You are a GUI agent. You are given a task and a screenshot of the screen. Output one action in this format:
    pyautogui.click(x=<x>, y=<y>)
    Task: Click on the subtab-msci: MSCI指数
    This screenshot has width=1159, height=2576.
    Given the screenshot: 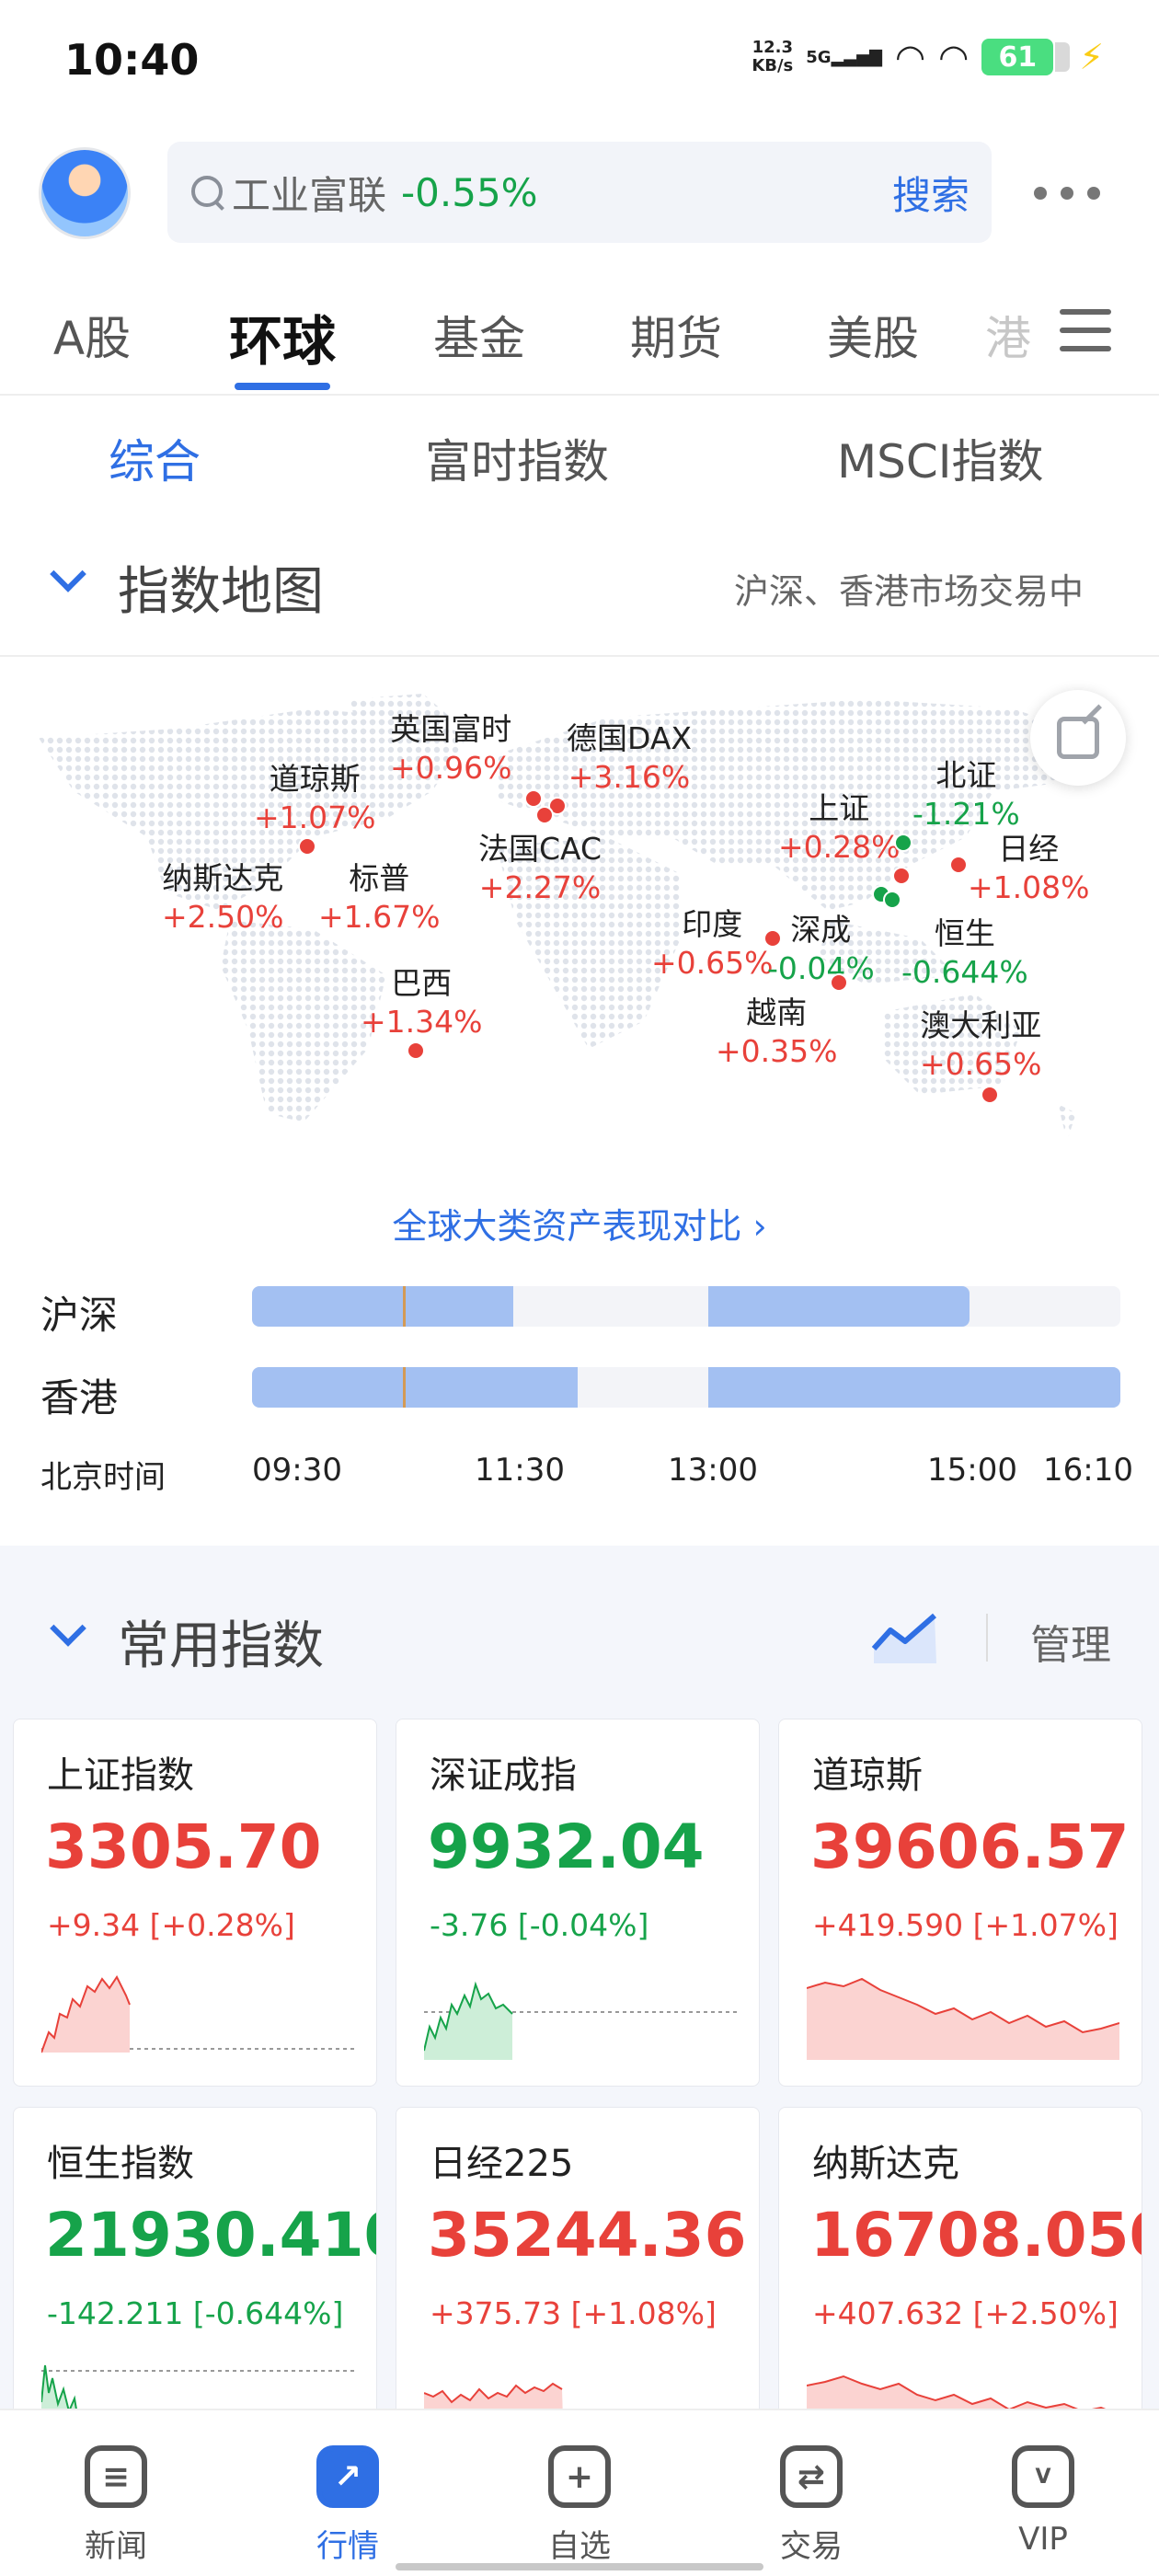 What is the action you would take?
    pyautogui.click(x=940, y=458)
    